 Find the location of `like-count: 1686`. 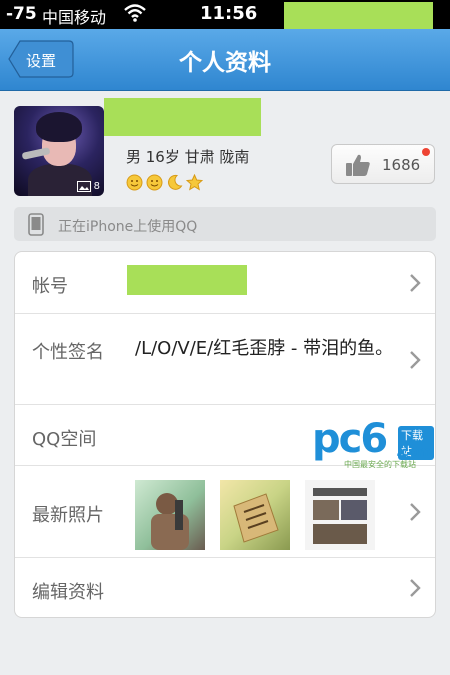

like-count: 1686 is located at coordinates (401, 165).